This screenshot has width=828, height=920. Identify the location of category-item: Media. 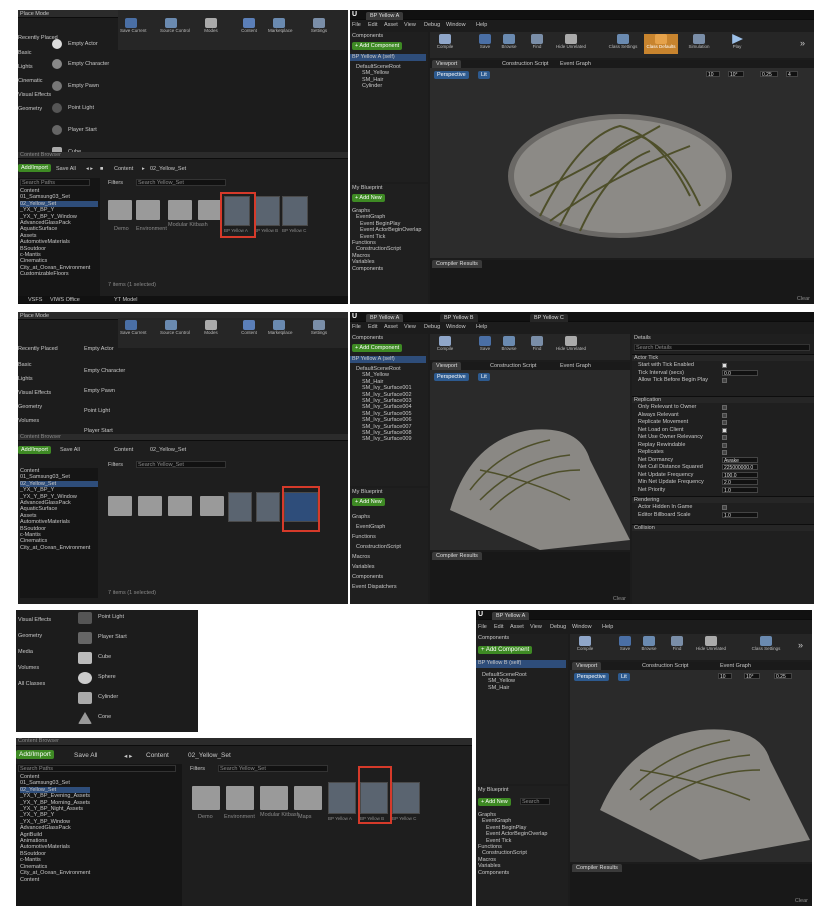
(34, 652).